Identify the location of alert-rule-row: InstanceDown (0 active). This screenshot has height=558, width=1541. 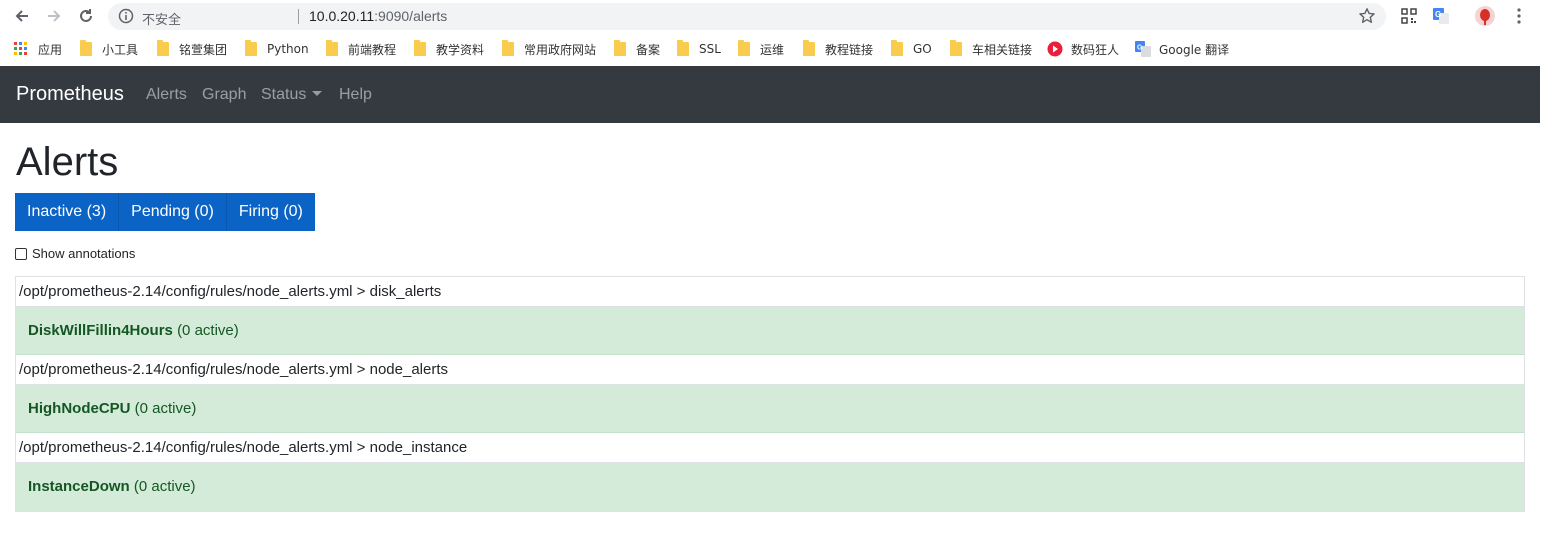
(770, 487).